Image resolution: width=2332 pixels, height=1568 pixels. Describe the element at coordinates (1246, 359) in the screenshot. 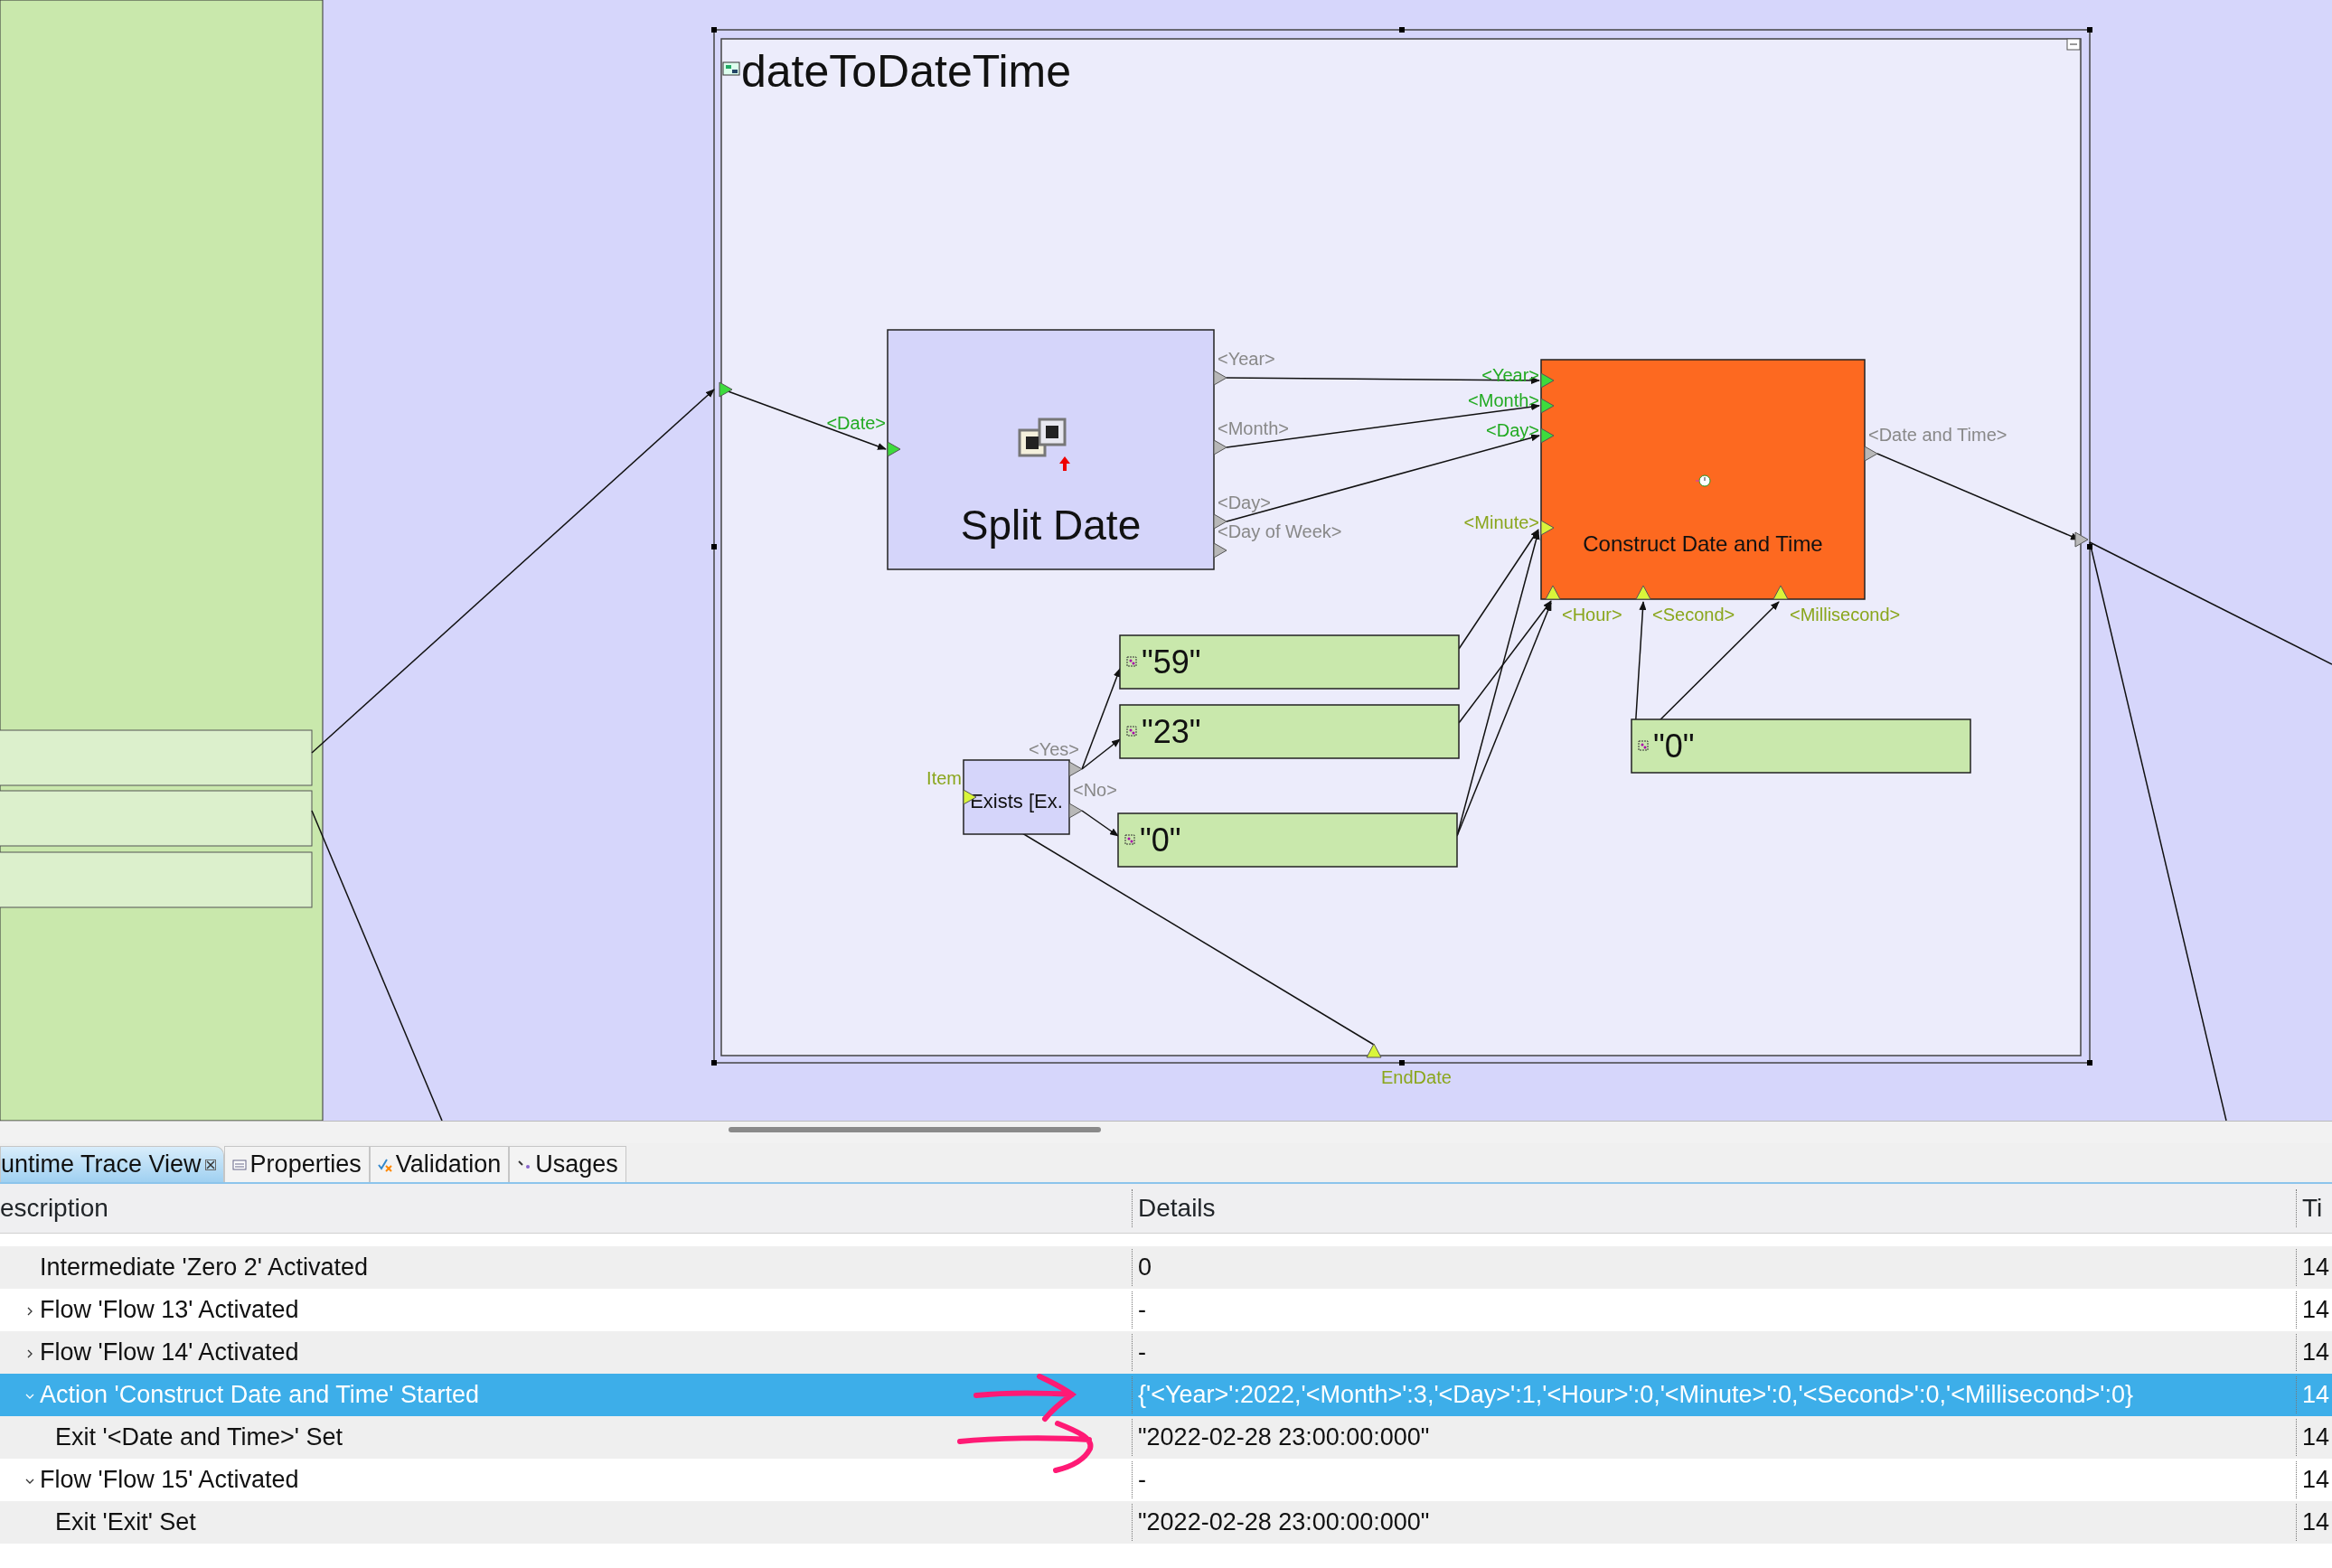

I see `port-label: <Year>` at that location.